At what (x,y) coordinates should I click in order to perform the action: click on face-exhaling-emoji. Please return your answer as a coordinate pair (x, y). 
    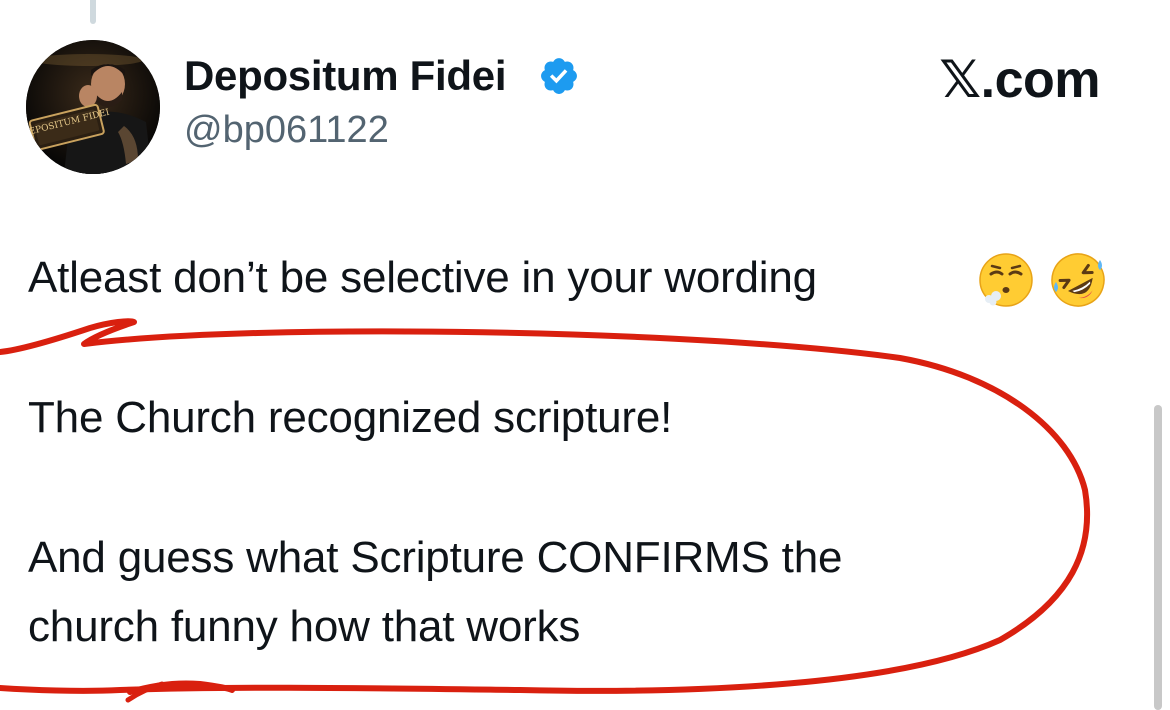
    Looking at the image, I should click on (1006, 280).